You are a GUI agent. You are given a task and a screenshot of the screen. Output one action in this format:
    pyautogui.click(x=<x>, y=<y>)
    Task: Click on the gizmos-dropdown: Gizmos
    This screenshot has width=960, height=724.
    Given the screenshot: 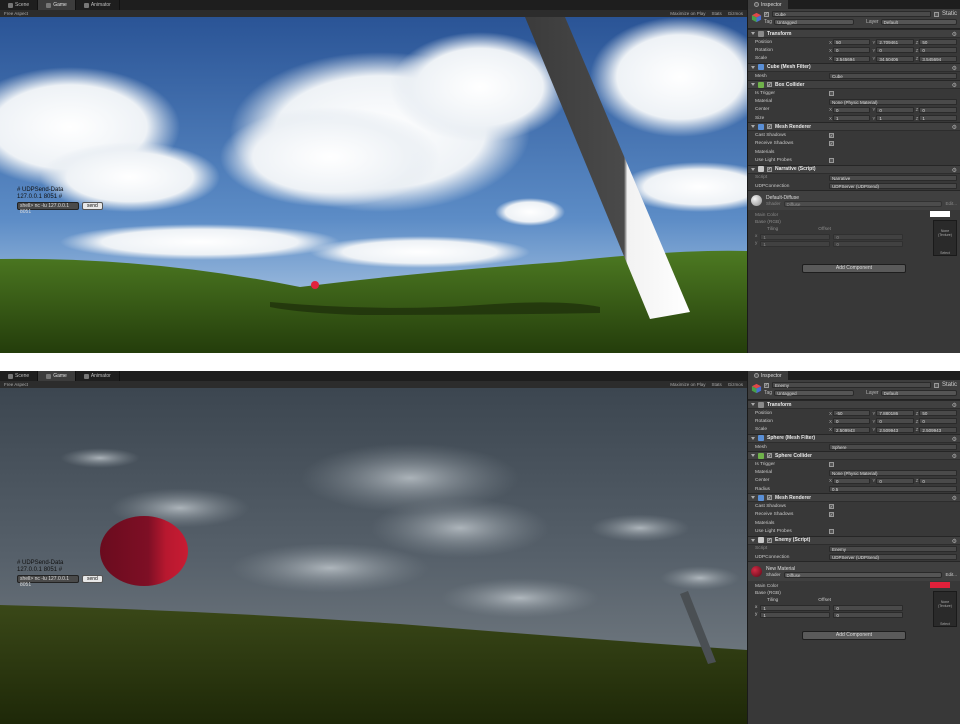 What is the action you would take?
    pyautogui.click(x=735, y=13)
    